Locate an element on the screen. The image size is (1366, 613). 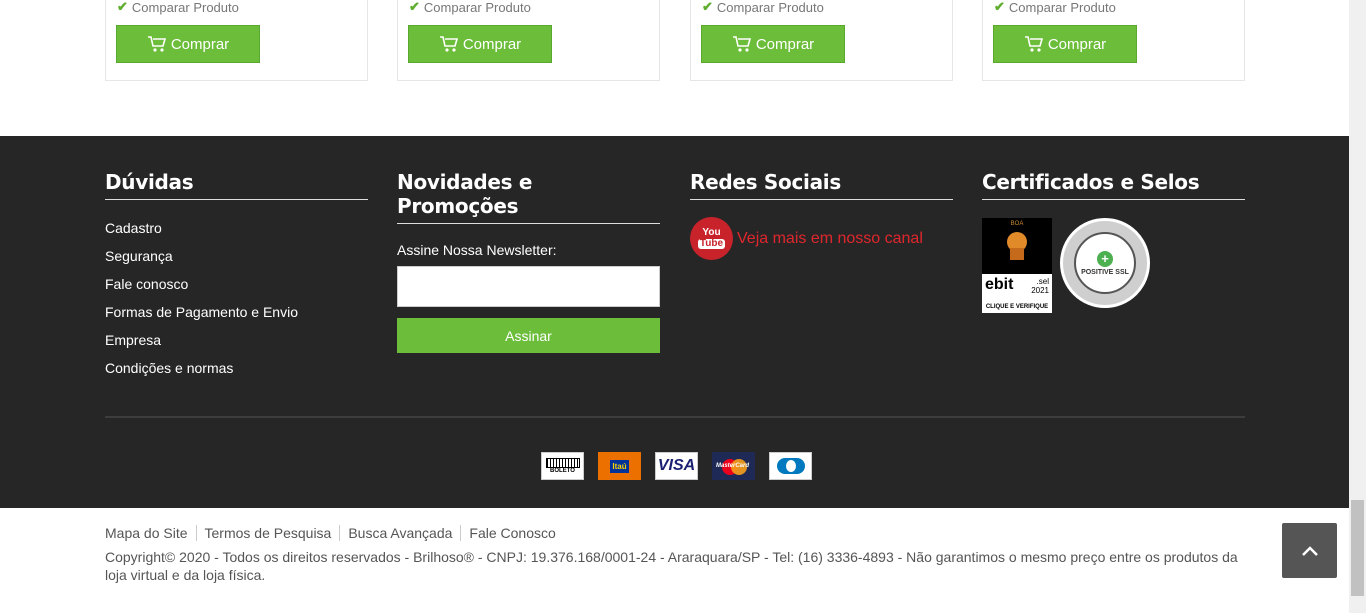
youtube-icon: You Tube is located at coordinates (711, 238).